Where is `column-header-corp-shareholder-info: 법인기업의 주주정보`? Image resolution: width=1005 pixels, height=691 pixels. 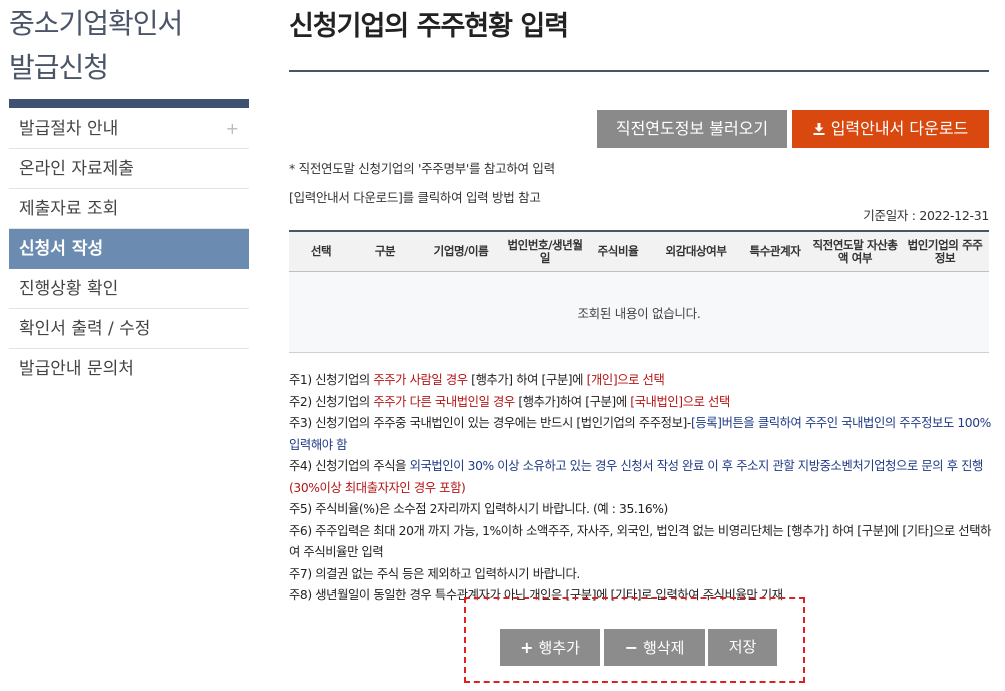 column-header-corp-shareholder-info: 법인기업의 주주정보 is located at coordinates (945, 251).